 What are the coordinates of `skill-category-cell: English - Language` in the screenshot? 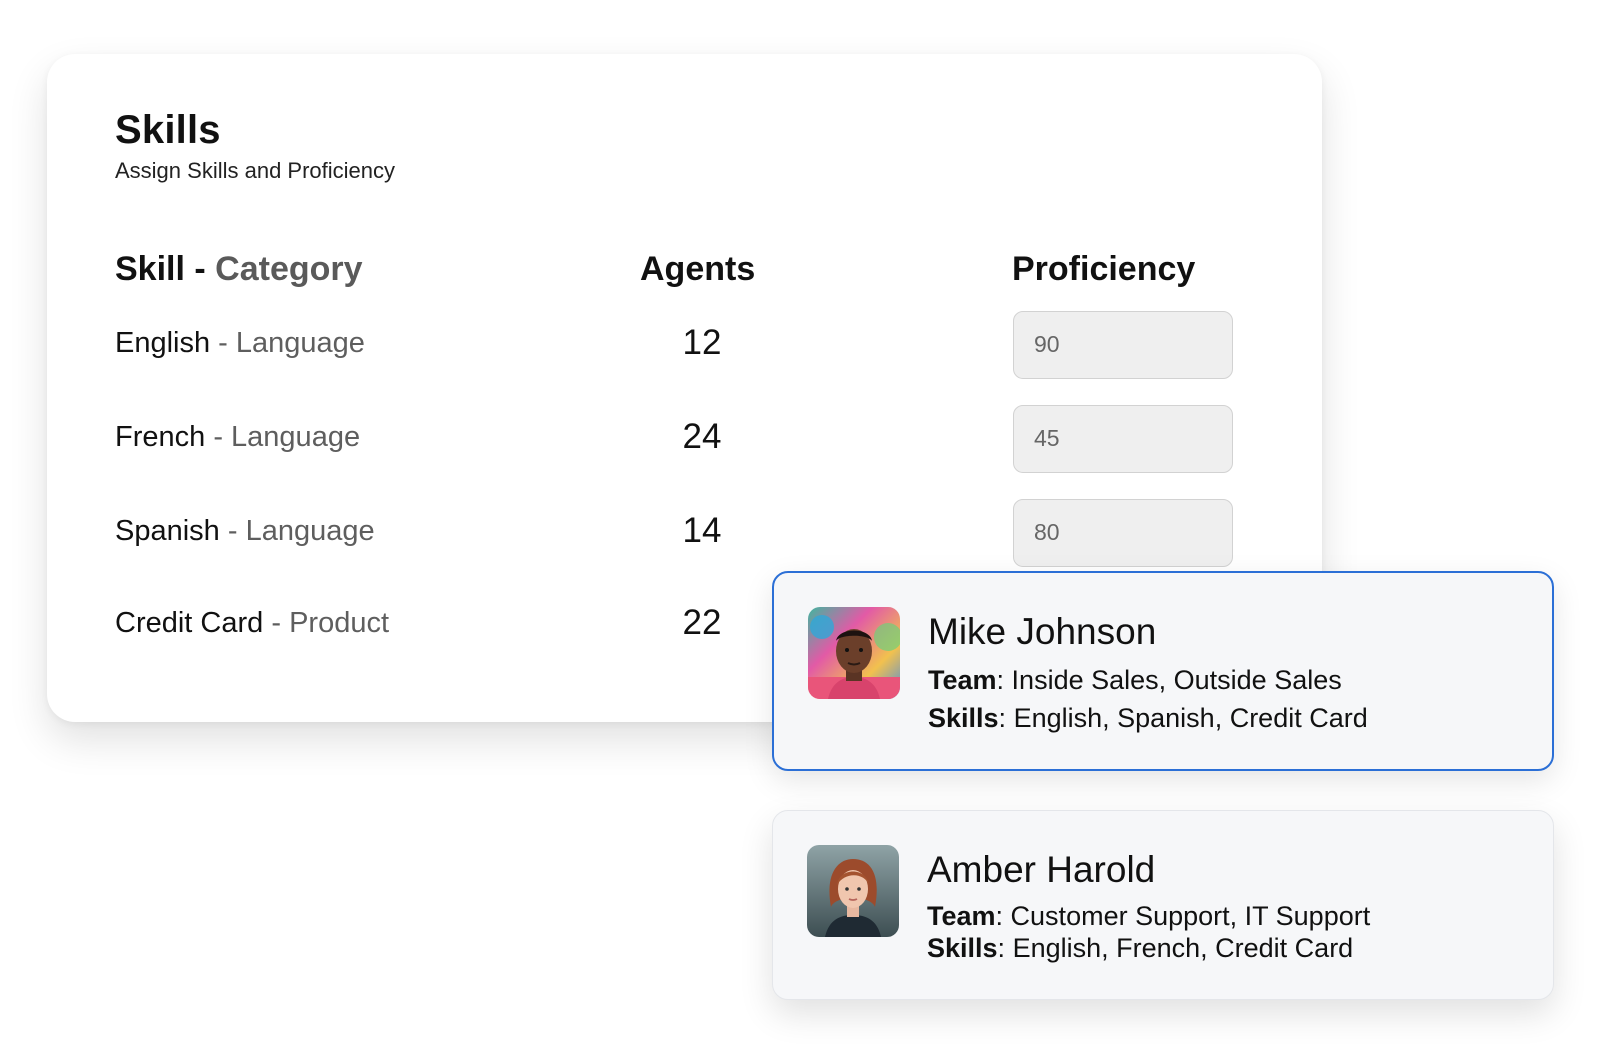 It's located at (240, 343).